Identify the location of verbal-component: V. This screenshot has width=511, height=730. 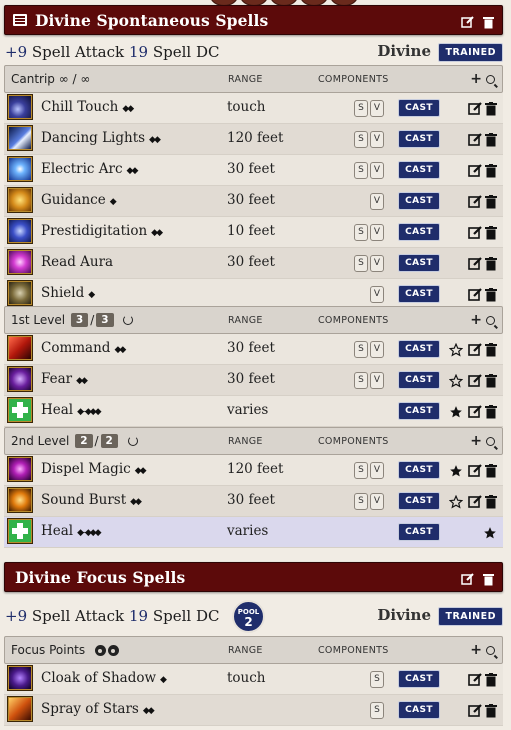
(377, 470).